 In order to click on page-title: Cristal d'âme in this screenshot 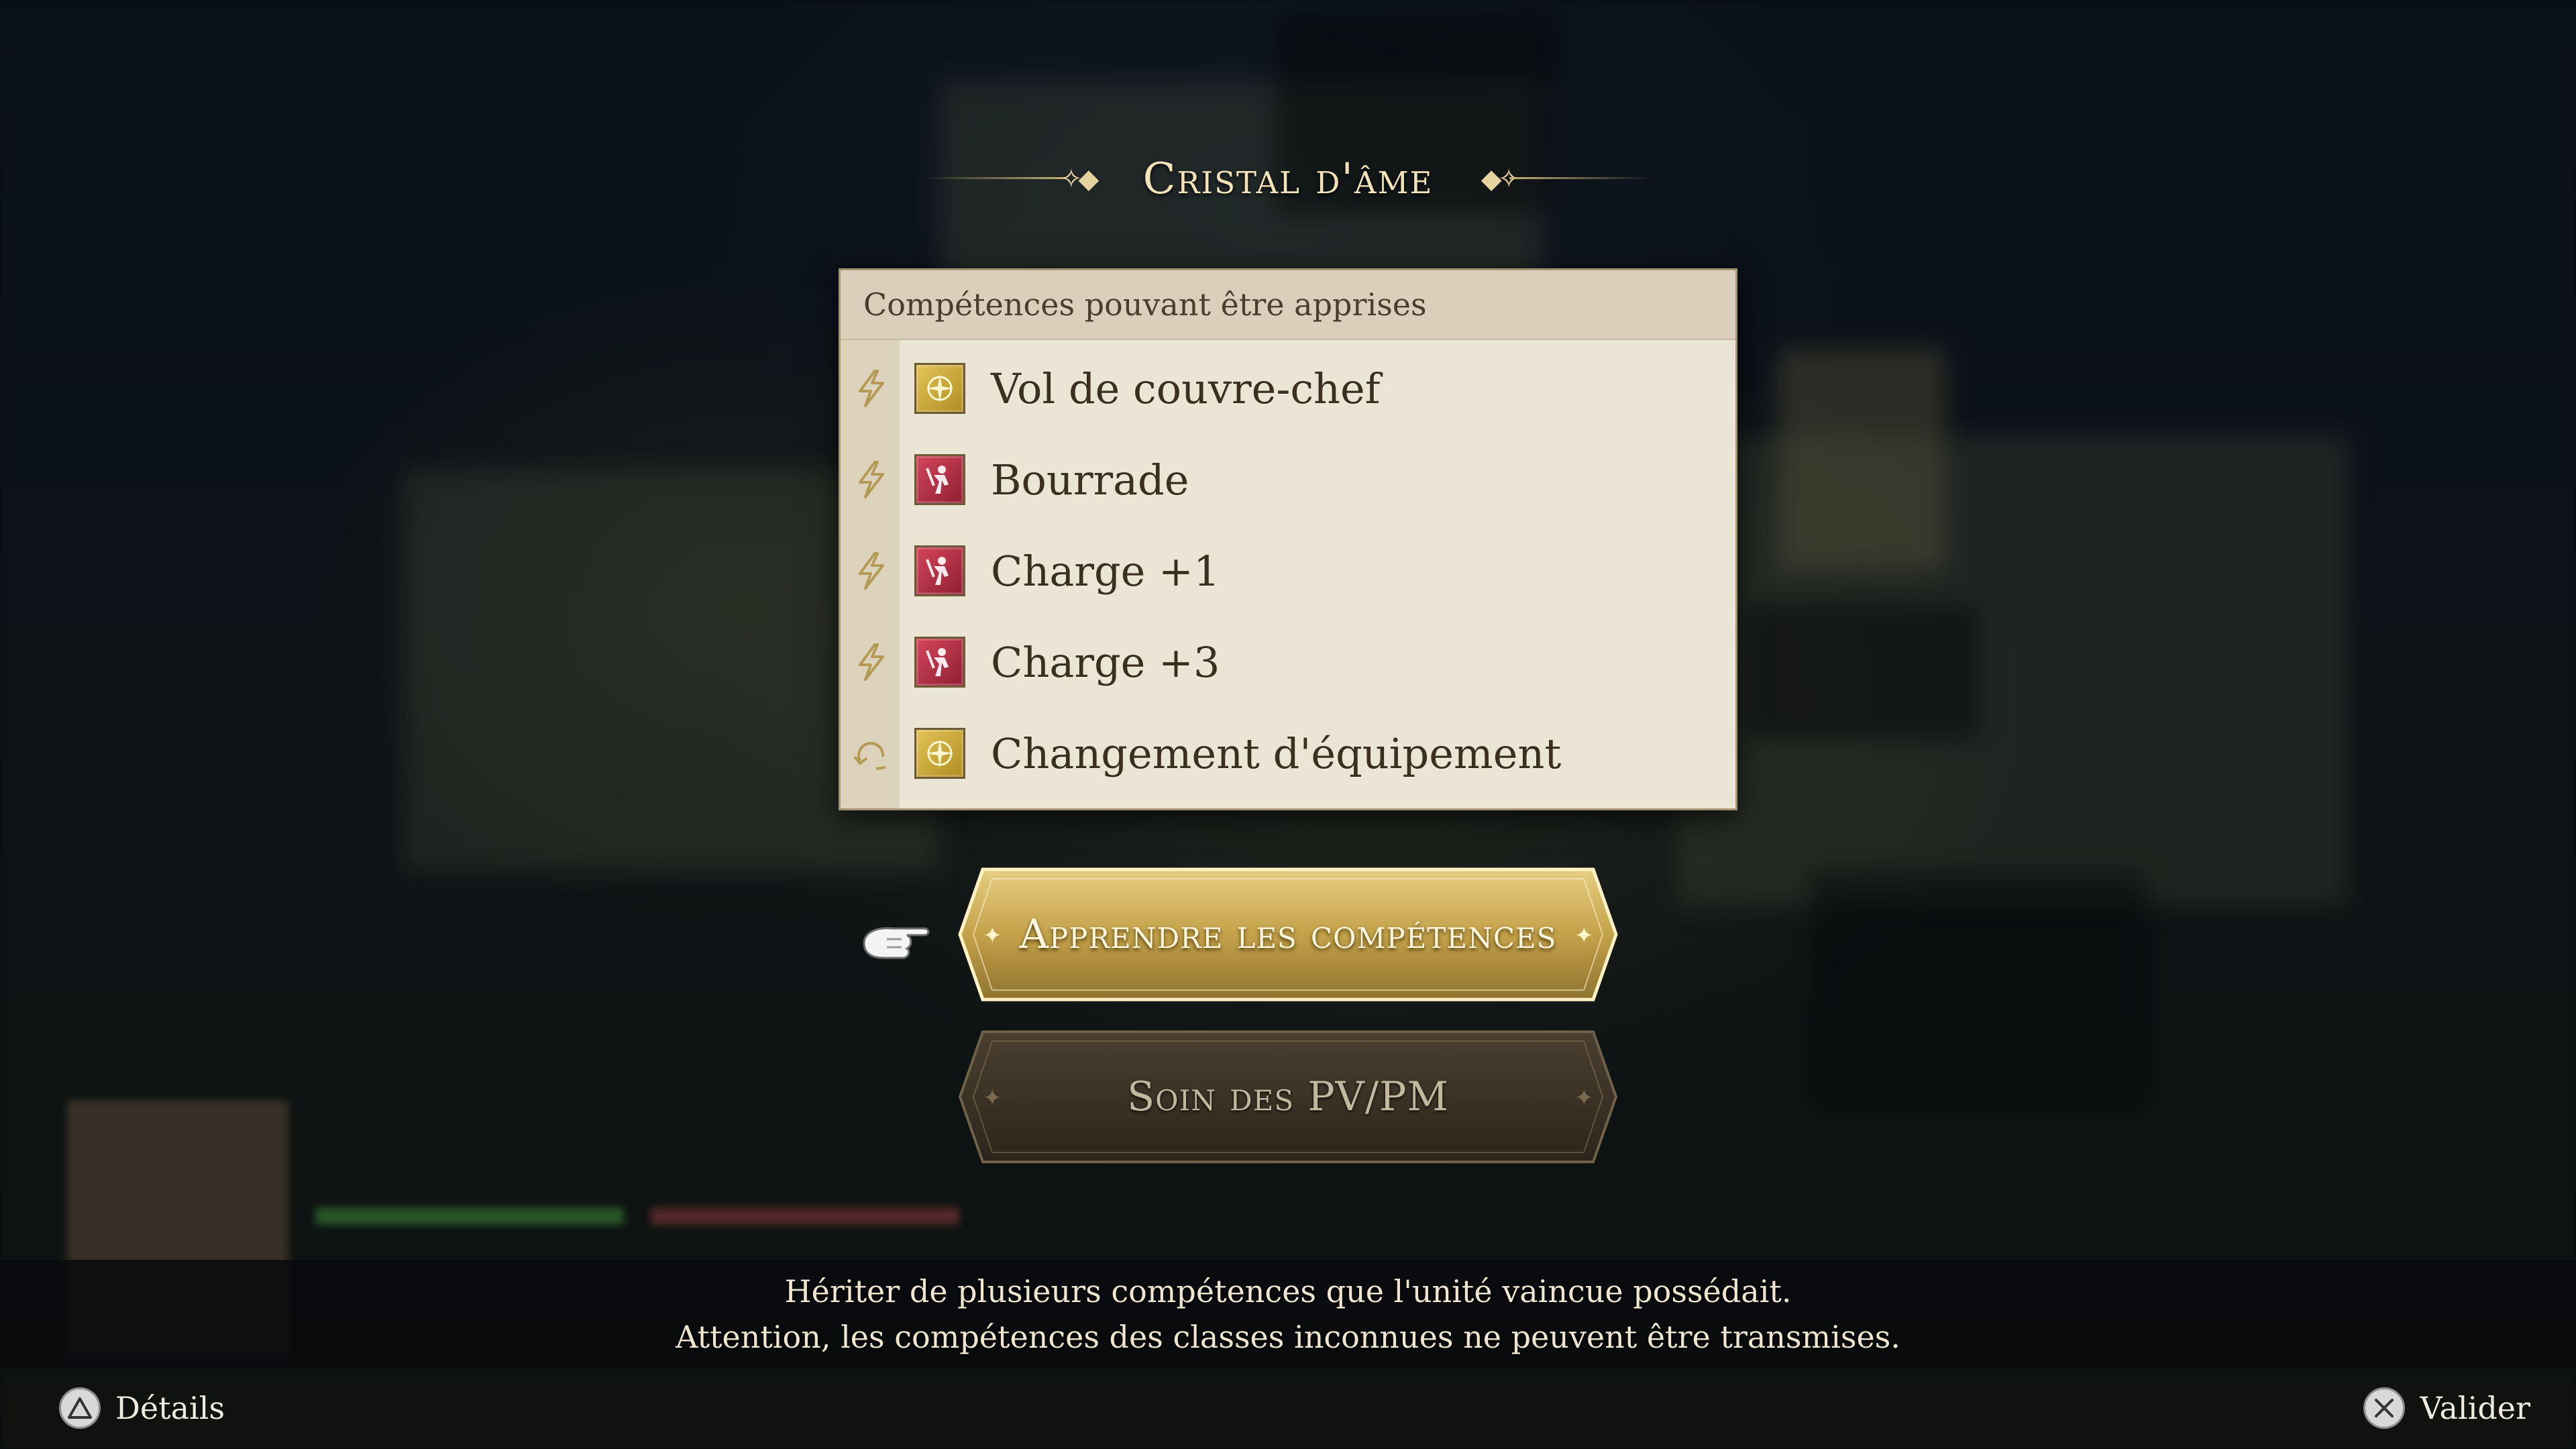, I will do `click(1288, 179)`.